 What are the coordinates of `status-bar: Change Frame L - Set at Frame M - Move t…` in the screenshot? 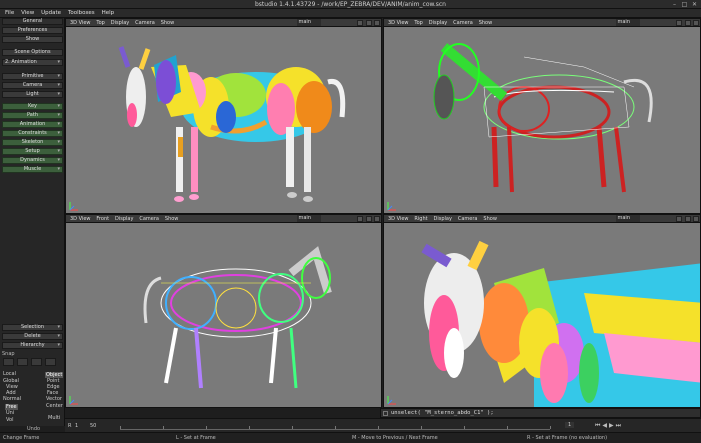 It's located at (350, 437).